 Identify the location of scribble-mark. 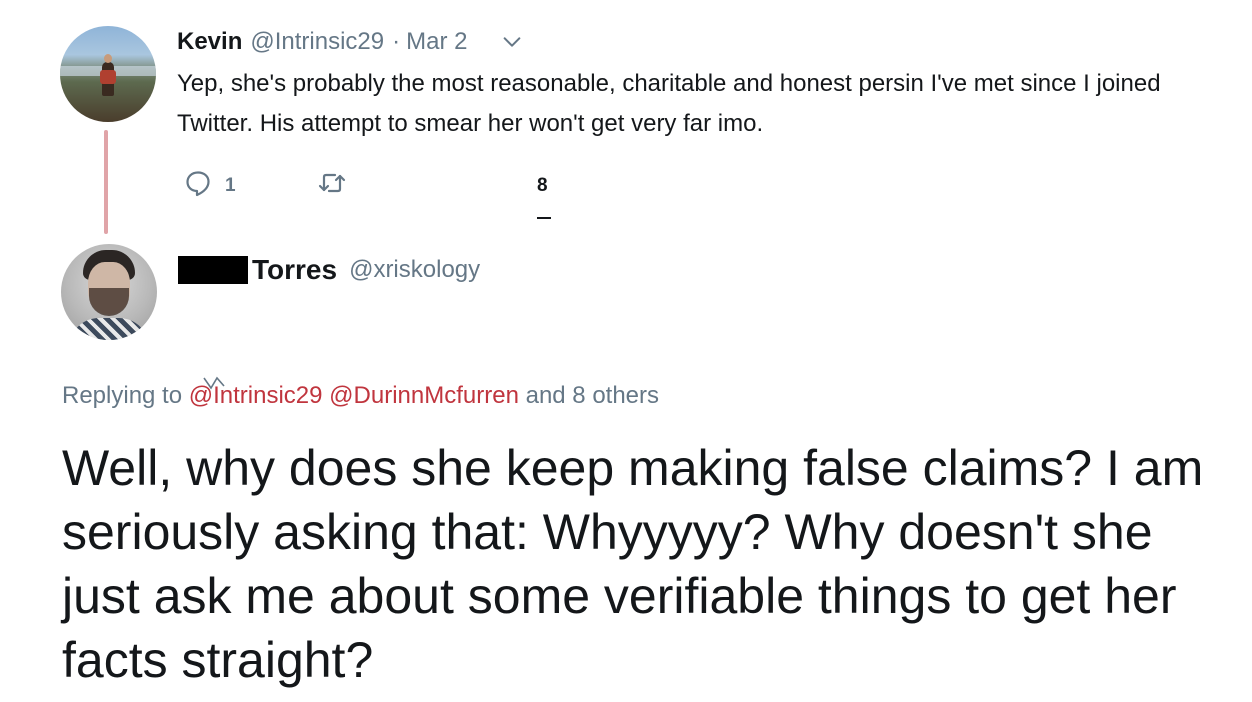
(214, 383).